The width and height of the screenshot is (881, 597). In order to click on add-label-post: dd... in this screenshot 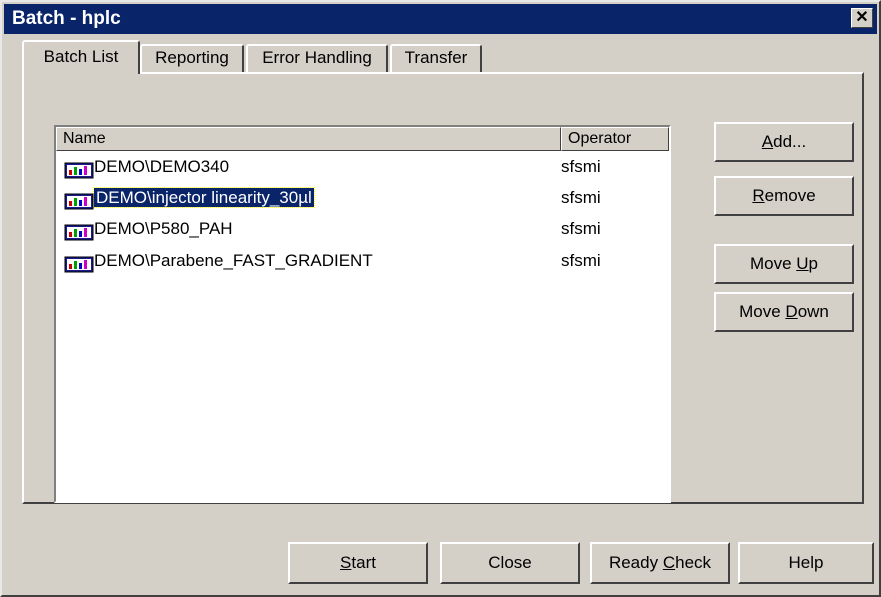, I will do `click(790, 141)`.